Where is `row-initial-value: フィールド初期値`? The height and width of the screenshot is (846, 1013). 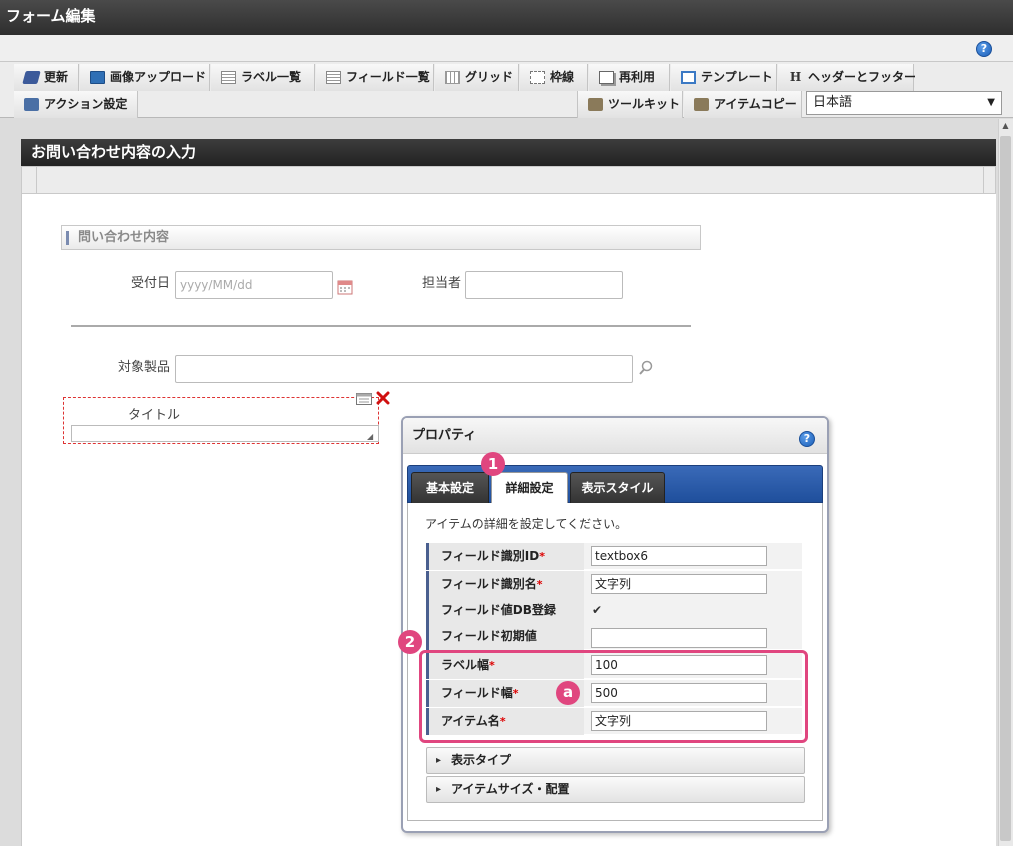 row-initial-value: フィールド初期値 is located at coordinates (614, 636).